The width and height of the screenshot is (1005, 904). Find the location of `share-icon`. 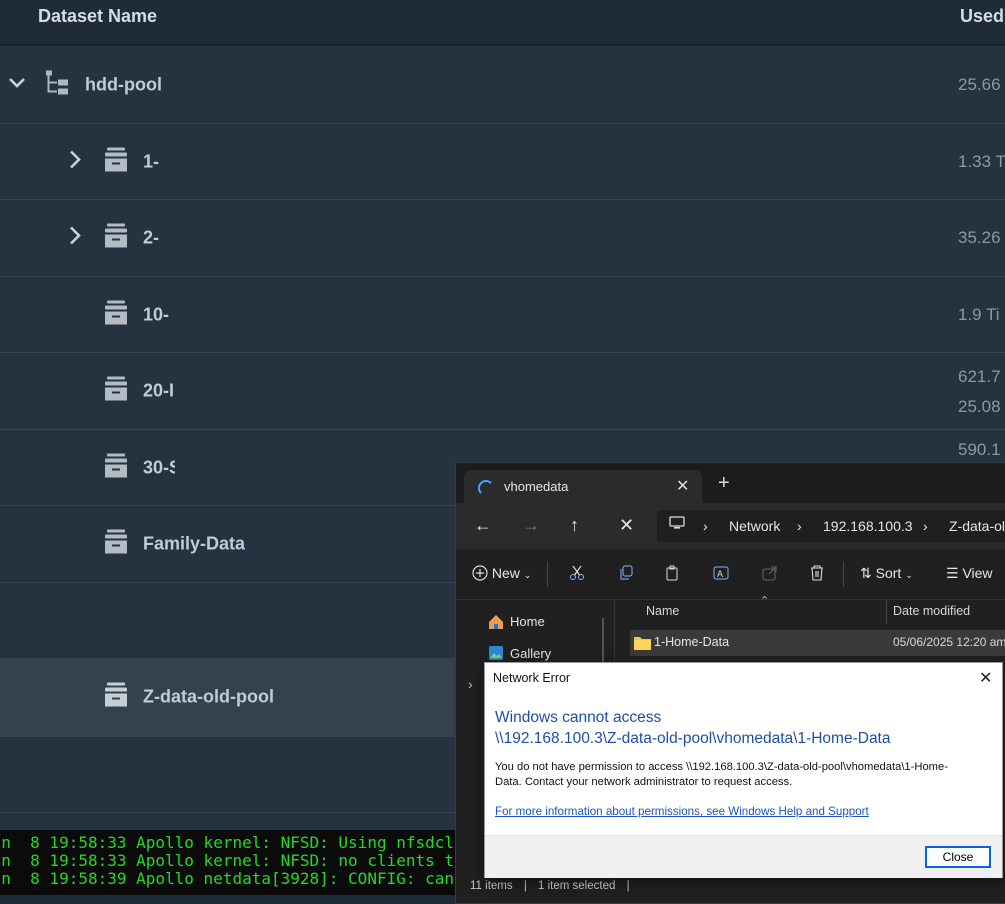

share-icon is located at coordinates (770, 574).